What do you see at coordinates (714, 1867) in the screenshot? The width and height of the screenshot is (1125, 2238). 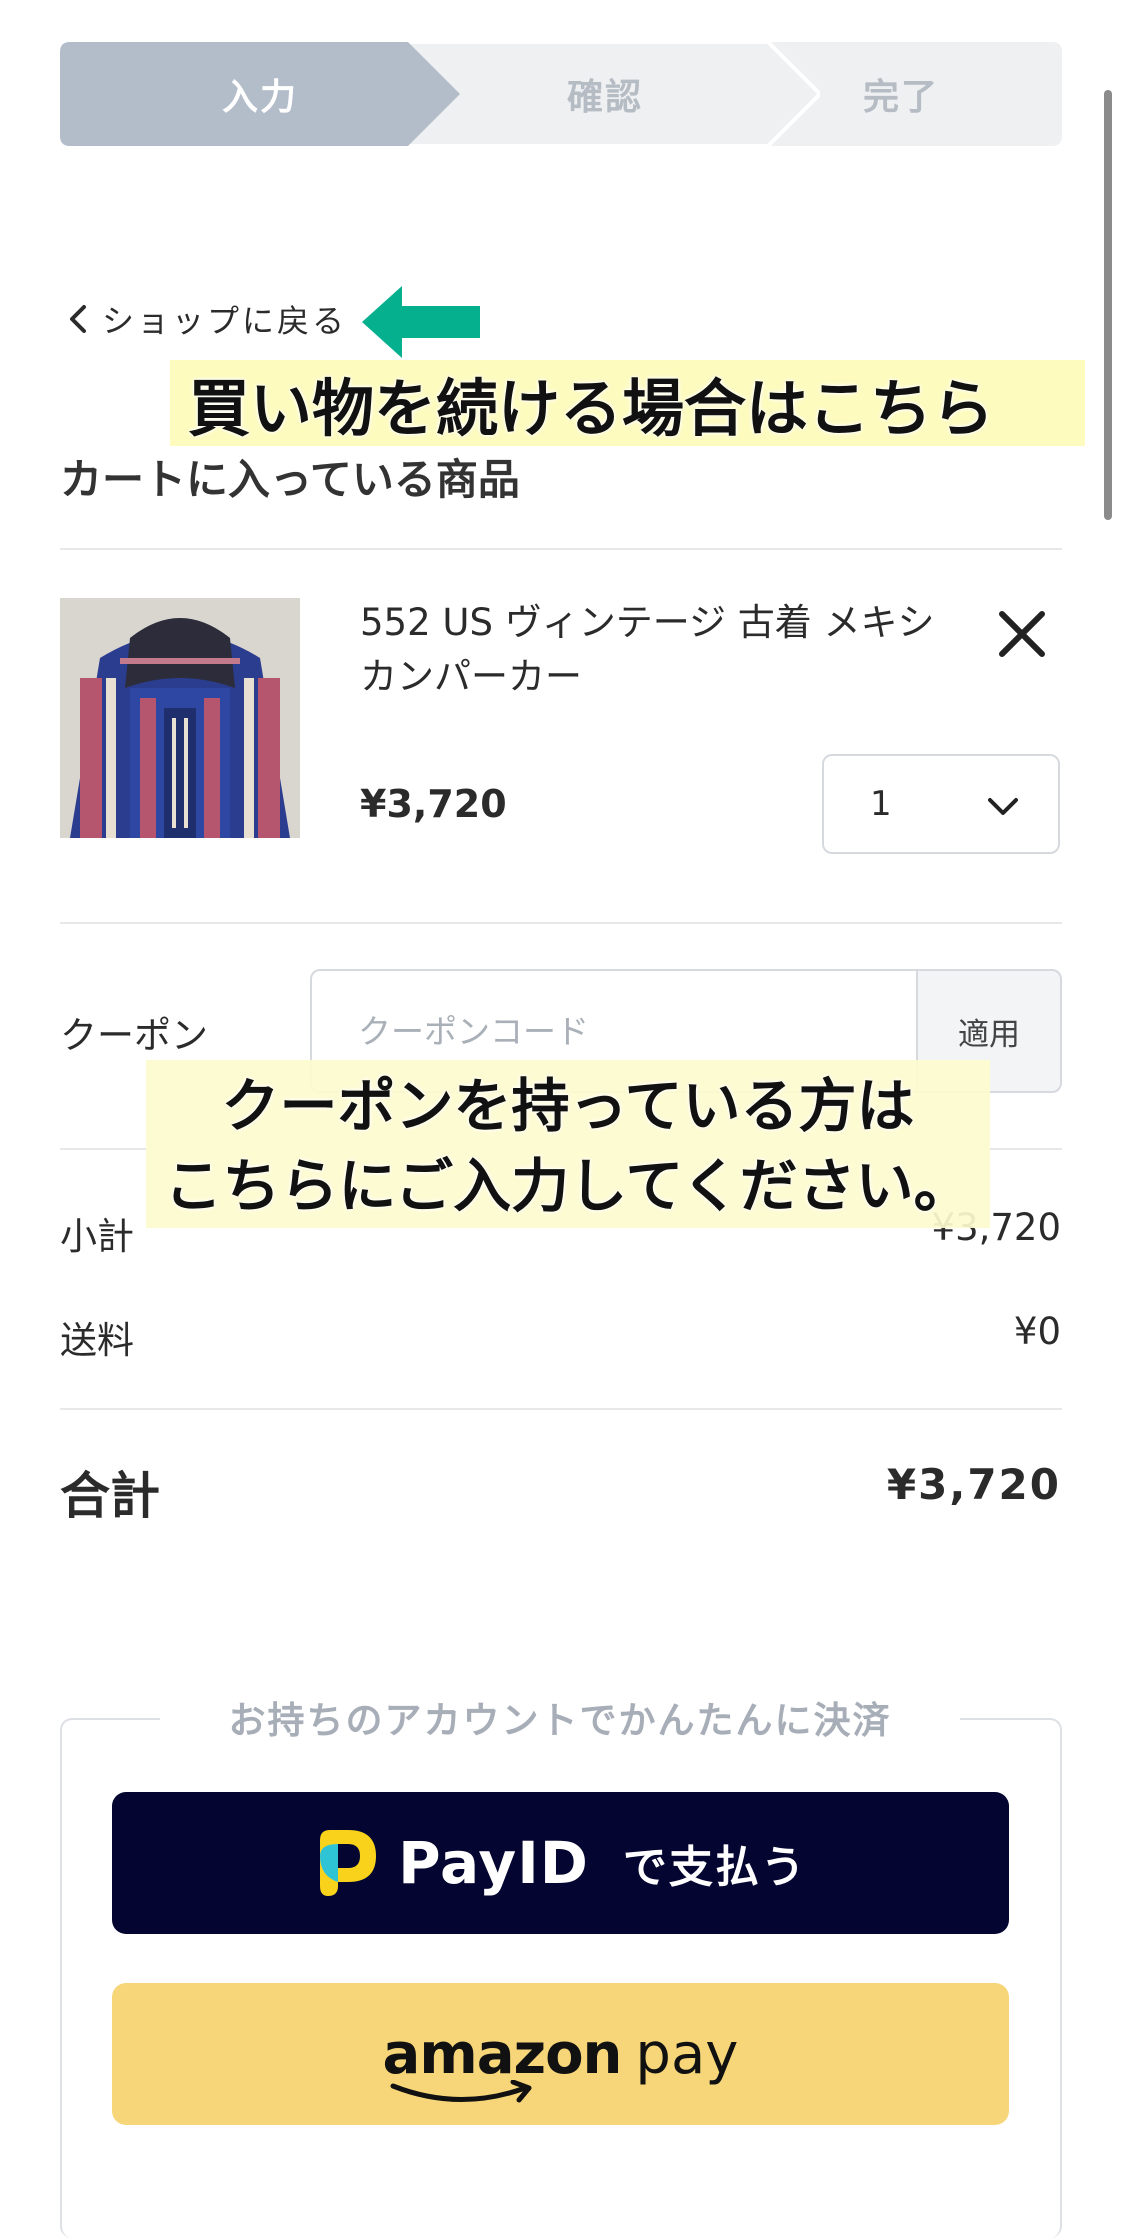 I see `payid-suffix: で支払う` at bounding box center [714, 1867].